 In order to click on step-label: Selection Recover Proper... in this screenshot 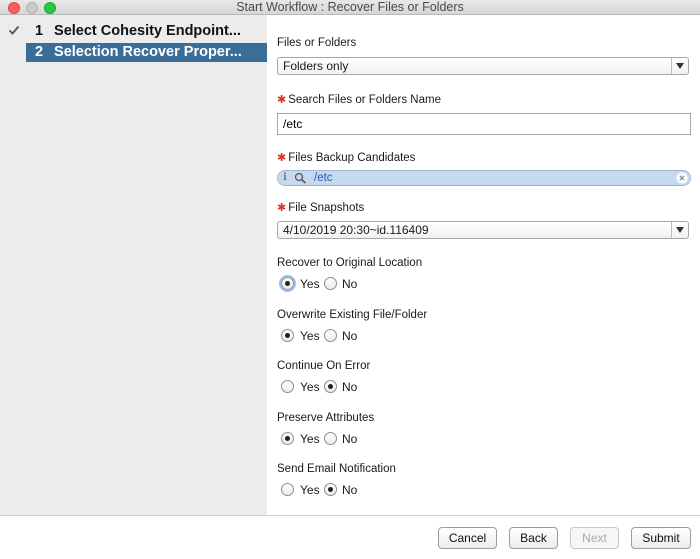, I will do `click(148, 52)`.